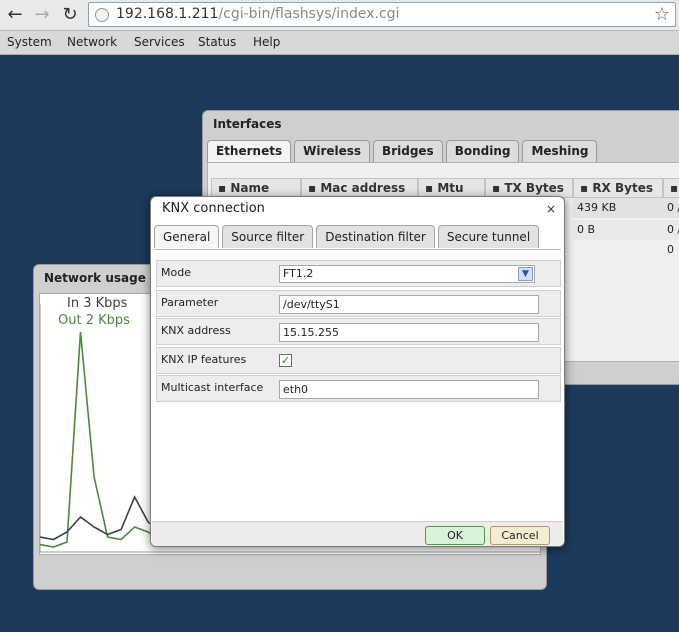 The image size is (679, 632). Describe the element at coordinates (190, 302) in the screenshot. I see `parameter-label: Parameter` at that location.